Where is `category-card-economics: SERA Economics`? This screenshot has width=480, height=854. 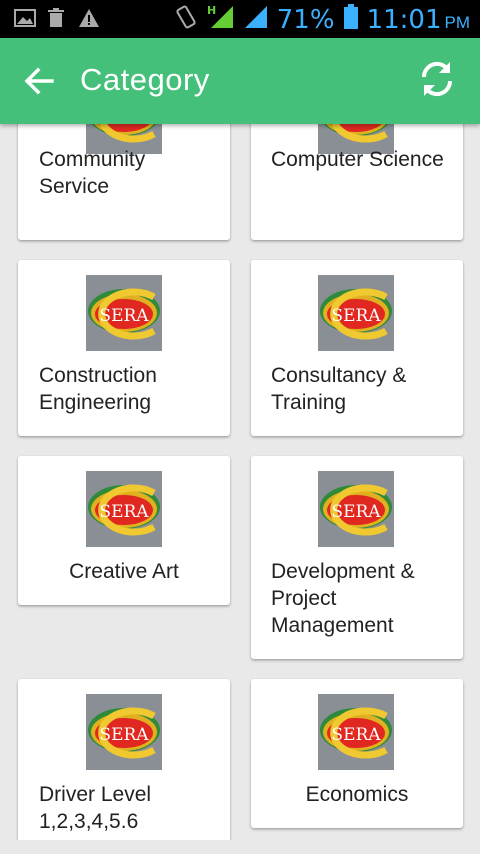 category-card-economics: SERA Economics is located at coordinates (357, 753).